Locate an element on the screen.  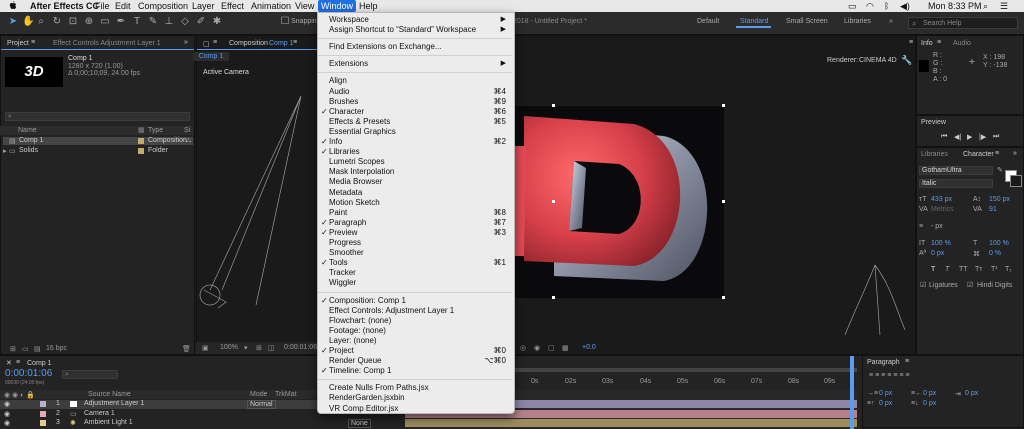
renderer-settings-icon: 🔧 is located at coordinates (906, 60).